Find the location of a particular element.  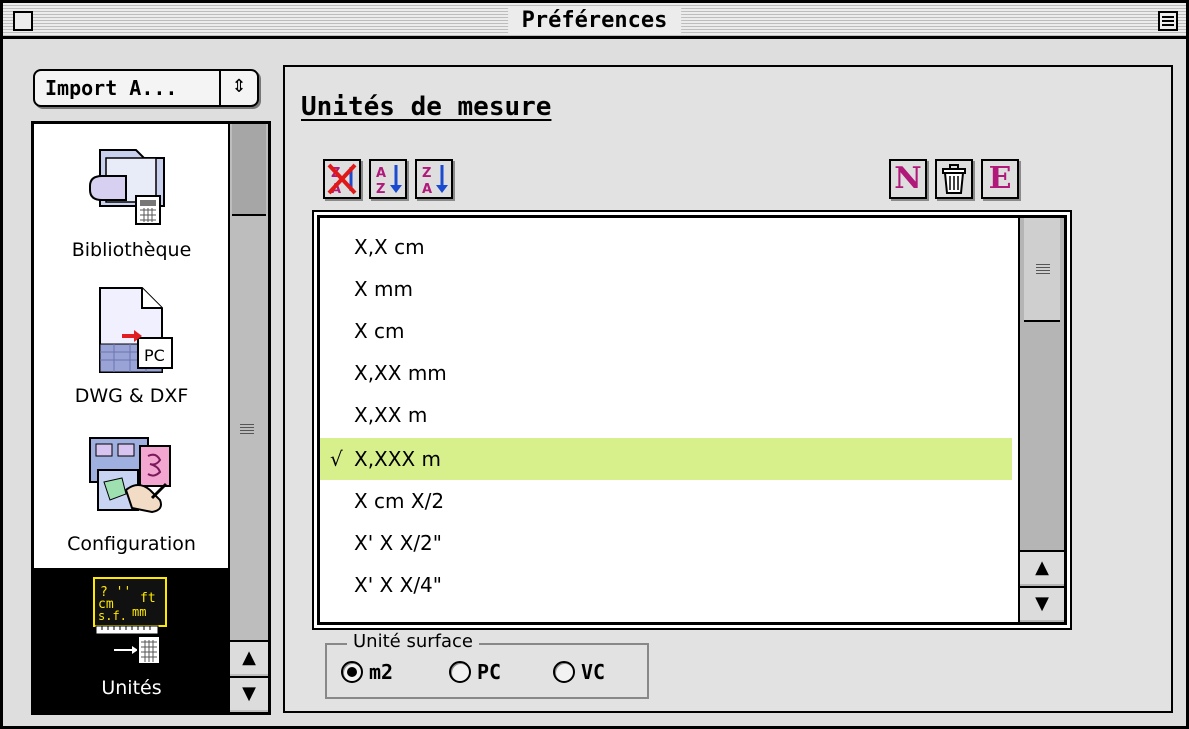

close-box-icon is located at coordinates (23, 21).